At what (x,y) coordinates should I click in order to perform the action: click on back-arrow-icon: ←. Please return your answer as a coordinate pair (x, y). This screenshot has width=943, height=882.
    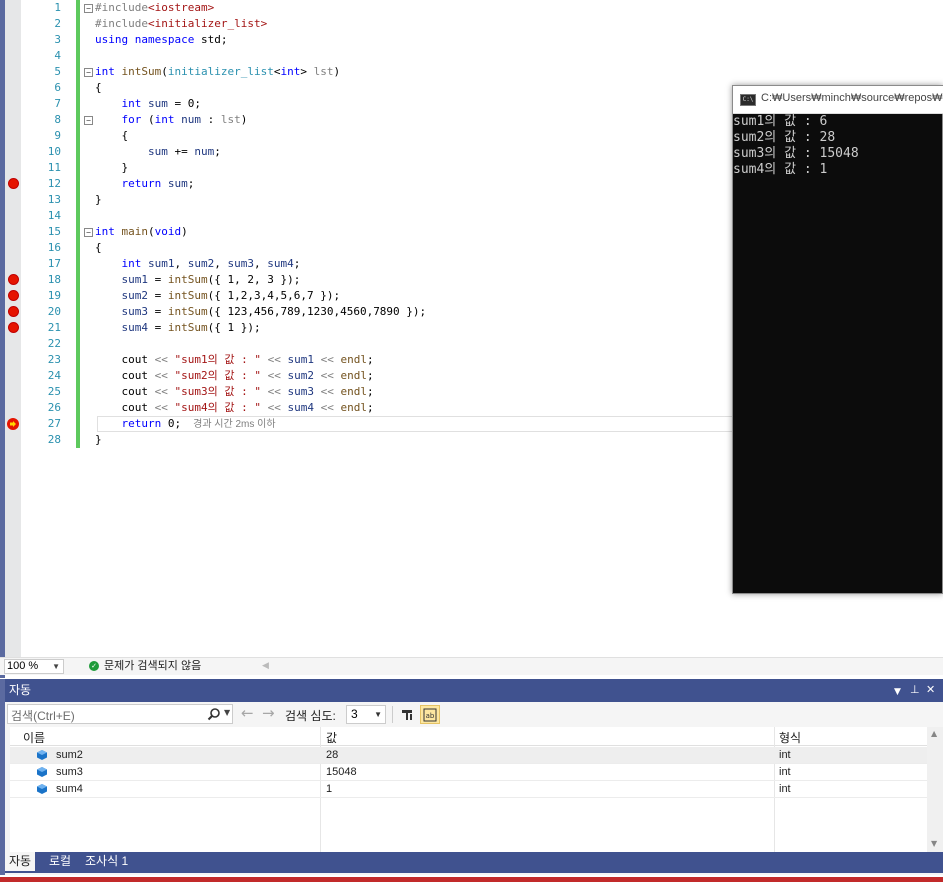
    Looking at the image, I should click on (247, 713).